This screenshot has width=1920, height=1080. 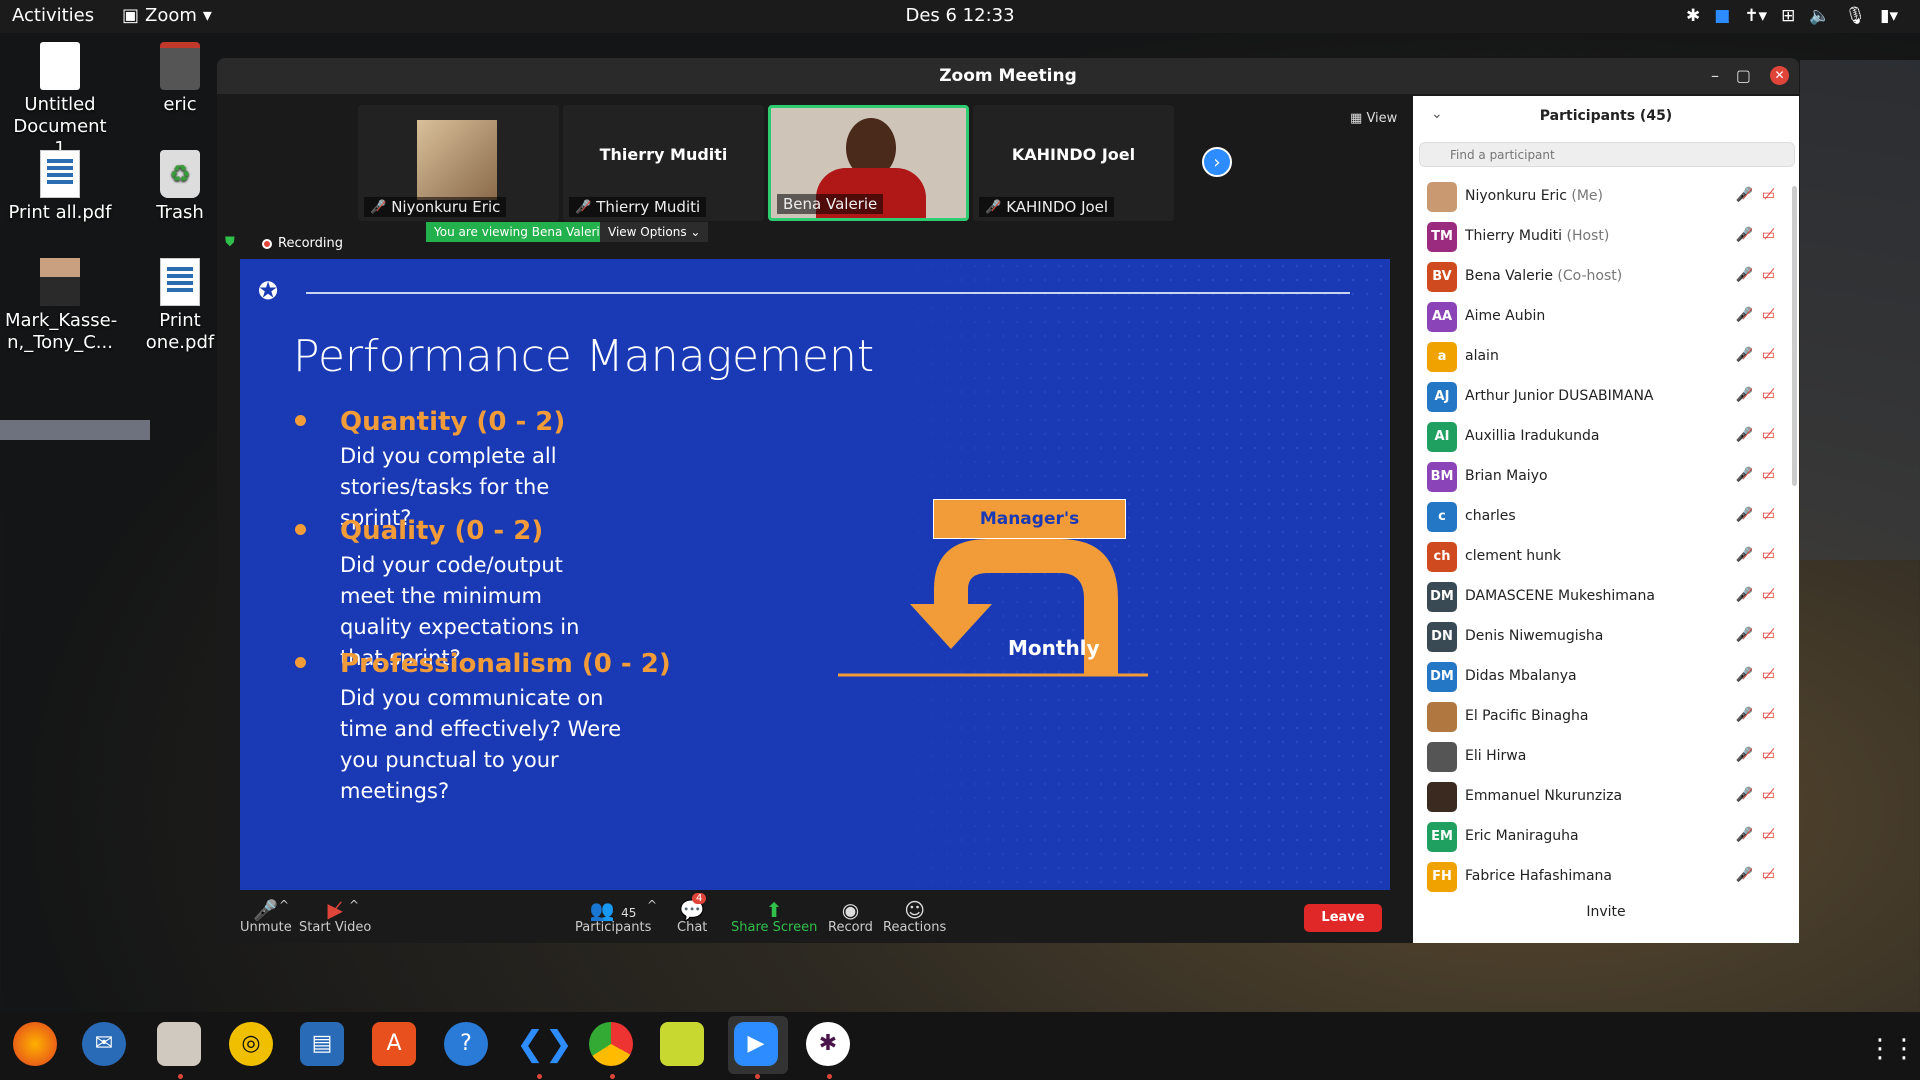 What do you see at coordinates (1794, 336) in the screenshot?
I see `scrollbar` at bounding box center [1794, 336].